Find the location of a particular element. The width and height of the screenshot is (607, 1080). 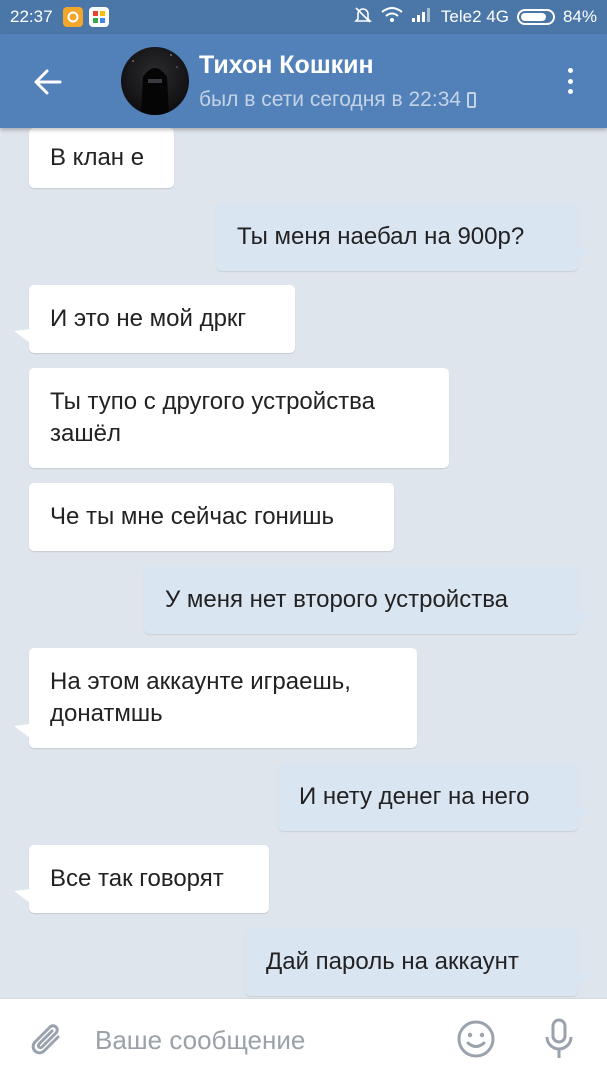

battery-percent: 84% is located at coordinates (579, 16).